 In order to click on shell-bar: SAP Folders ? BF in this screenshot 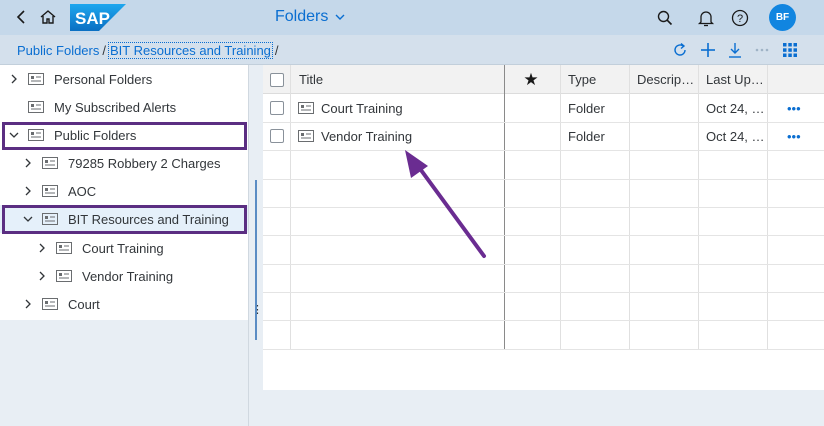, I will do `click(412, 17)`.